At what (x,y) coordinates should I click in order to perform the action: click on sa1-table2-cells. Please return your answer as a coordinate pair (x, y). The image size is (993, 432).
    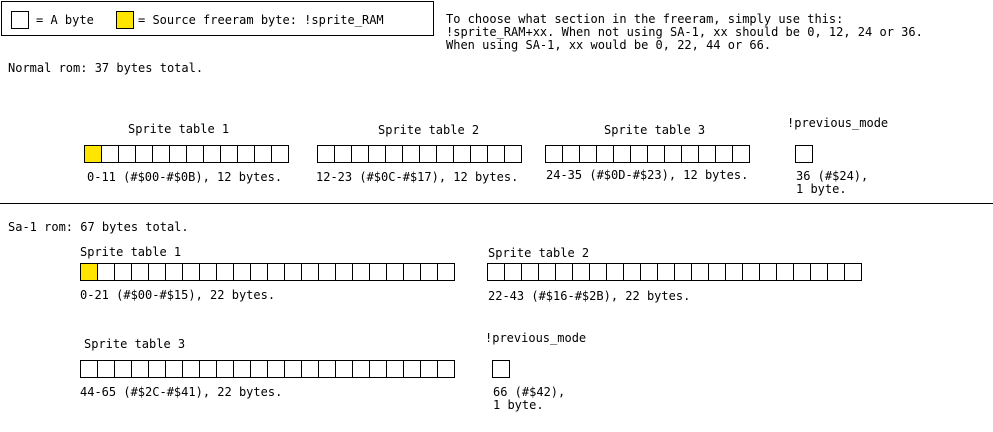
    Looking at the image, I should click on (674, 272).